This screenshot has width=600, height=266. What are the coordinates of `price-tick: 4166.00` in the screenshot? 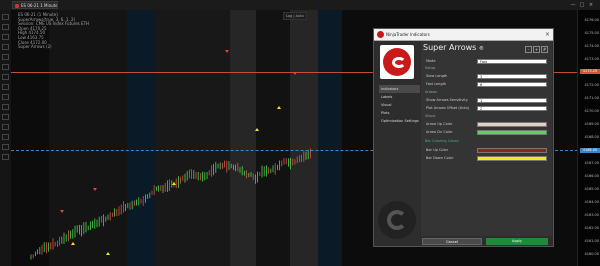 It's located at (591, 176).